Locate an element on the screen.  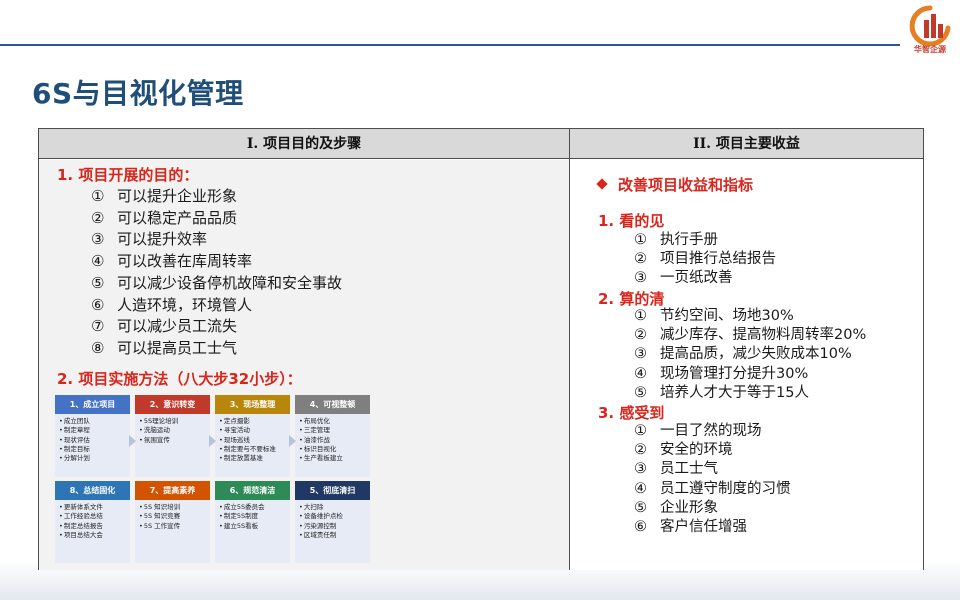
step-item: 现场巡线 is located at coordinates (252, 440).